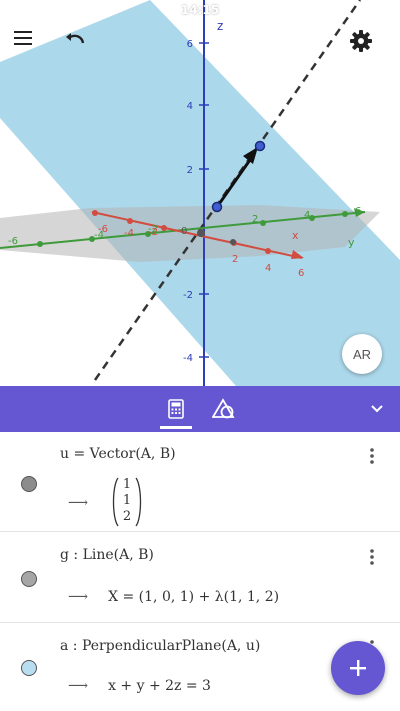  What do you see at coordinates (188, 295) in the screenshot?
I see `z-tick-neg2: -2` at bounding box center [188, 295].